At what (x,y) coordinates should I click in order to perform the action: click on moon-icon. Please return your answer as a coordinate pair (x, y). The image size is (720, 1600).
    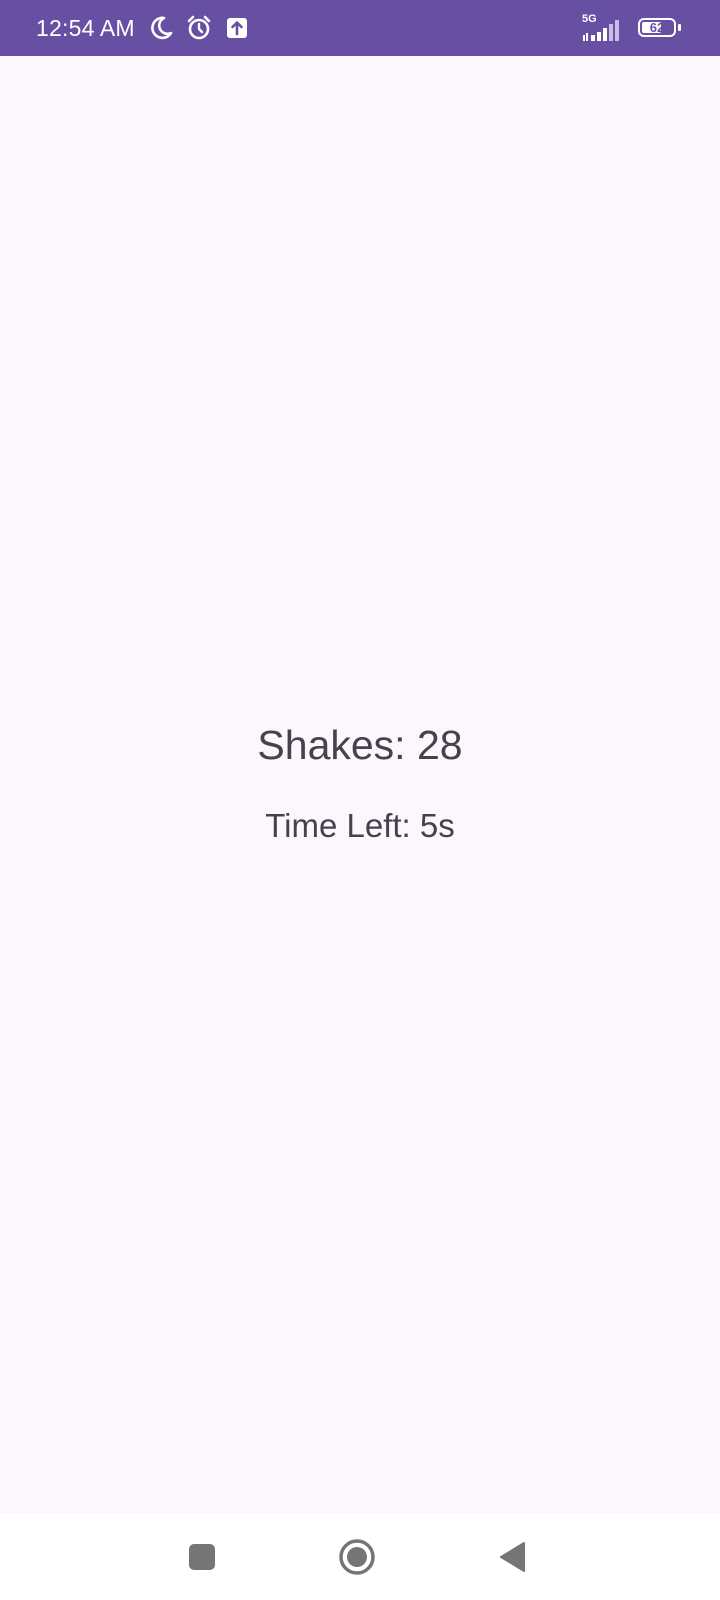
    Looking at the image, I should click on (162, 28).